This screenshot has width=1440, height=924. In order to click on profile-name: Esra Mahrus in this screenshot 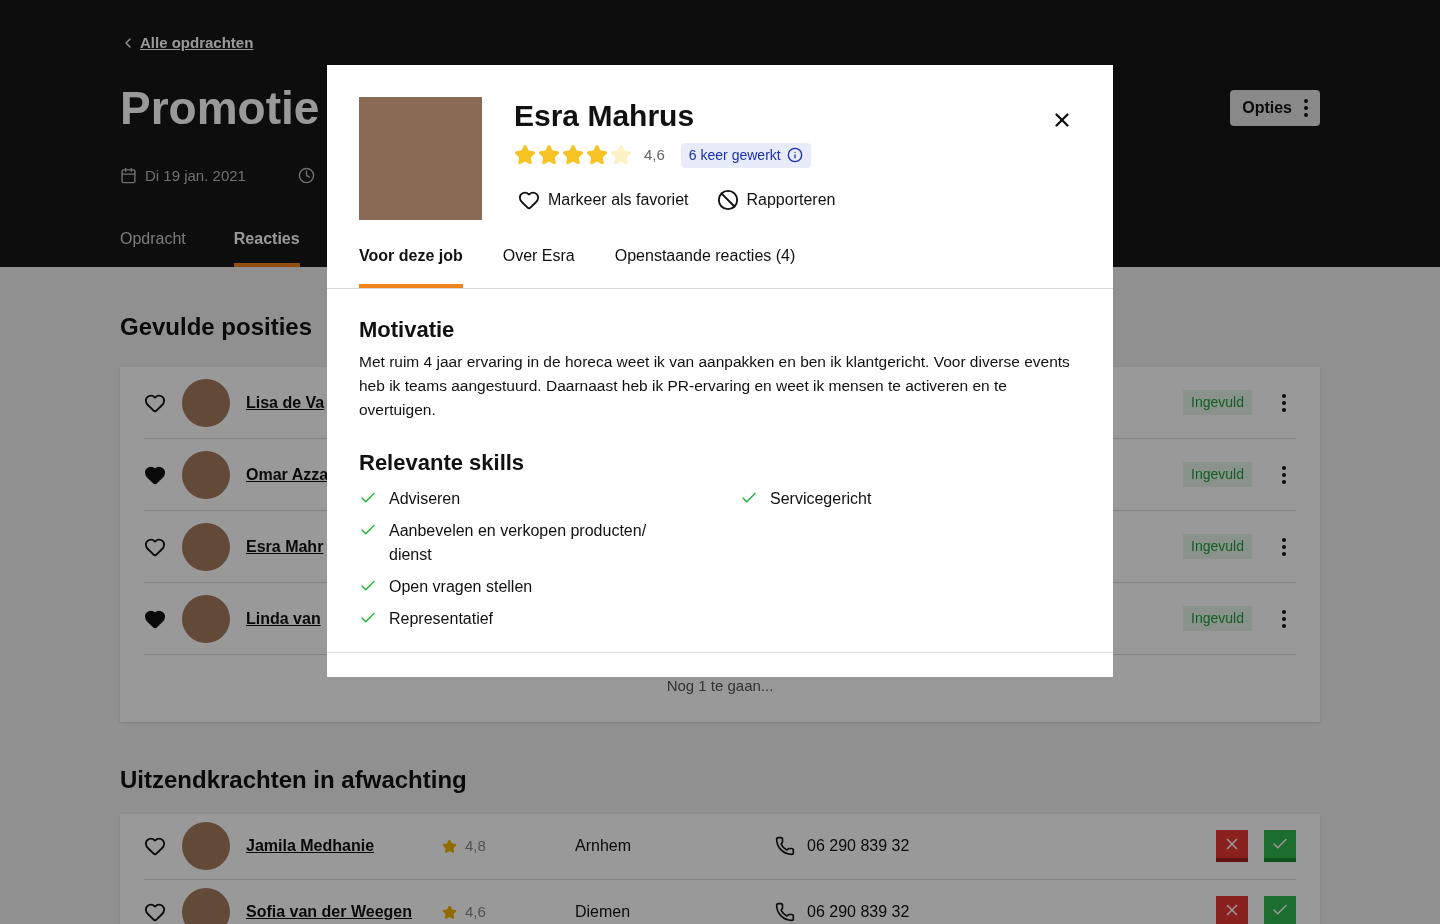, I will do `click(605, 116)`.